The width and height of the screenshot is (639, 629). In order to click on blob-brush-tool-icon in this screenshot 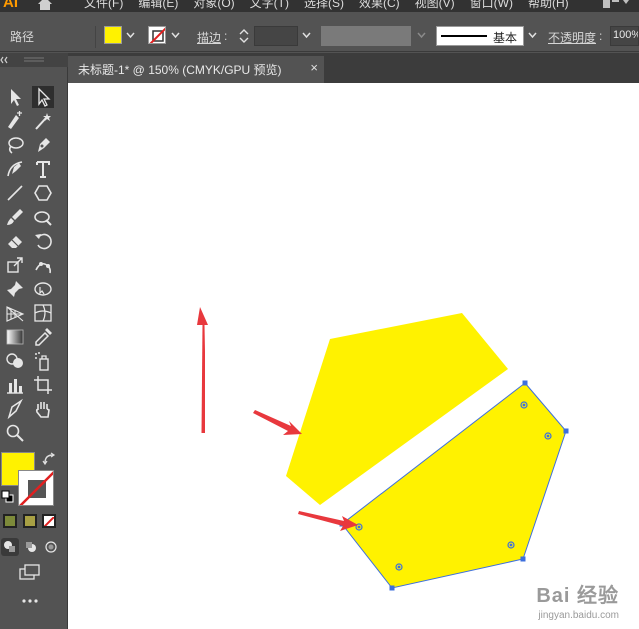, I will do `click(43, 217)`.